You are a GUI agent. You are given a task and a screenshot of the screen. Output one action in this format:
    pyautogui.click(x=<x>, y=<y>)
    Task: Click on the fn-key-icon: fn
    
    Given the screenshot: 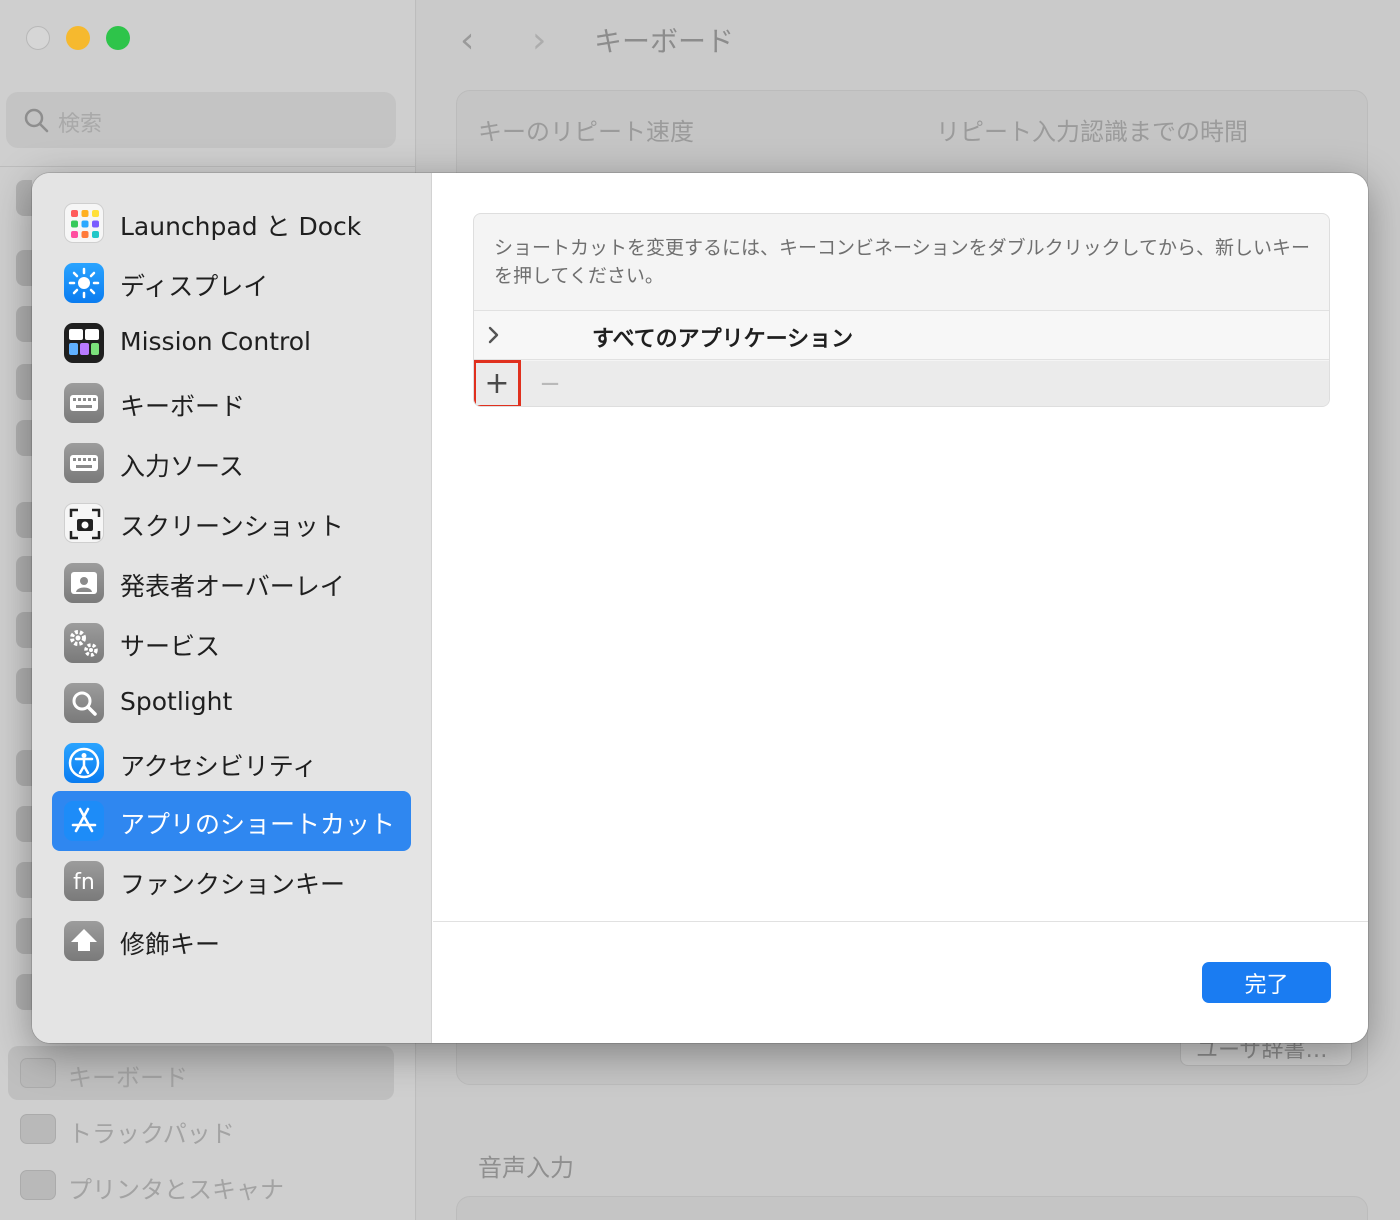 What is the action you would take?
    pyautogui.click(x=84, y=881)
    